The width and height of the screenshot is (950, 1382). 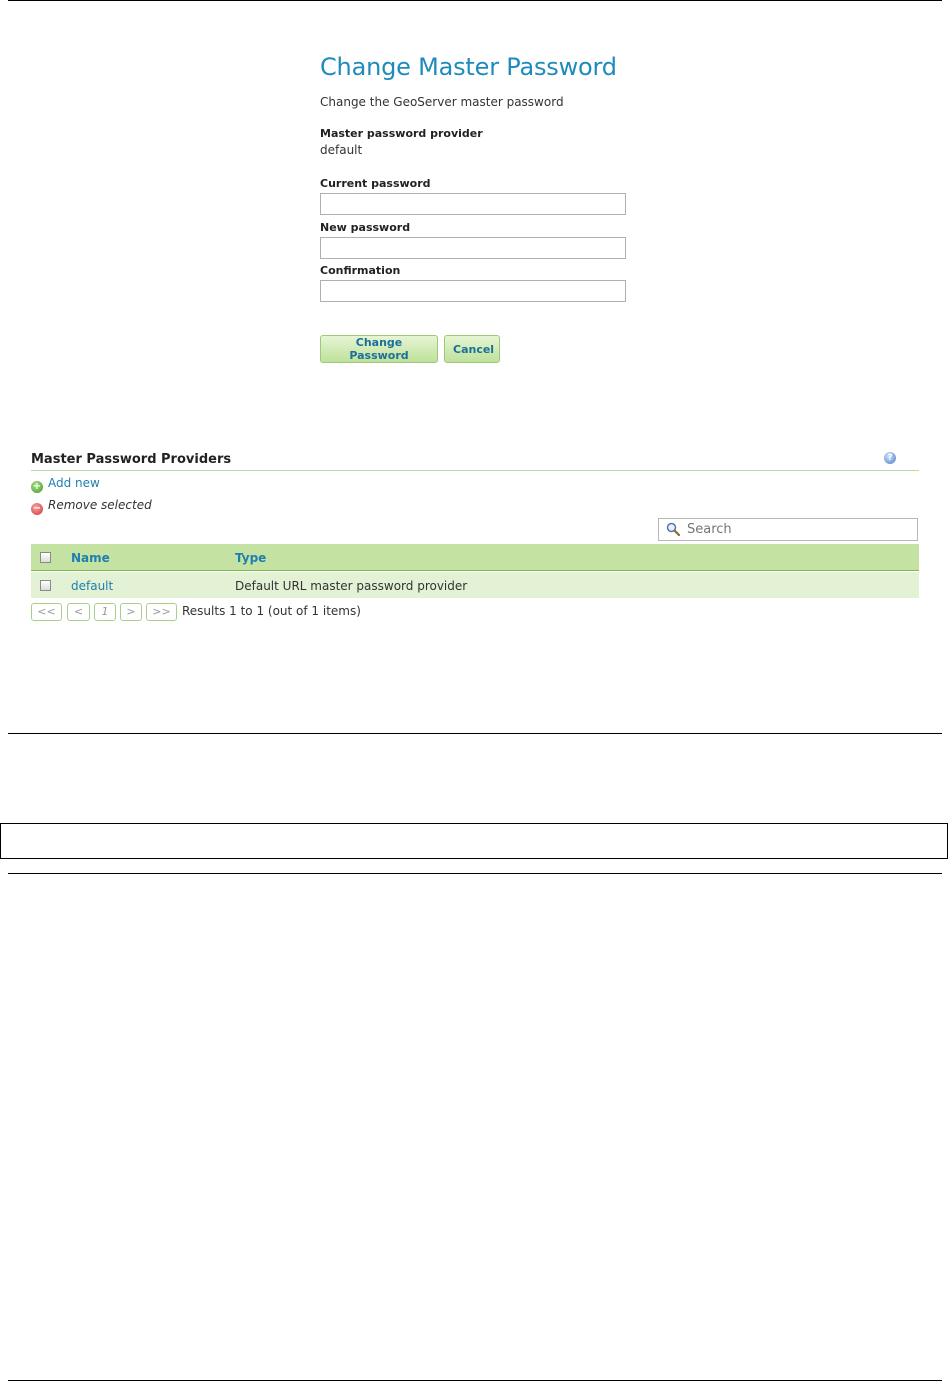 What do you see at coordinates (341, 150) in the screenshot?
I see `provider-value: default` at bounding box center [341, 150].